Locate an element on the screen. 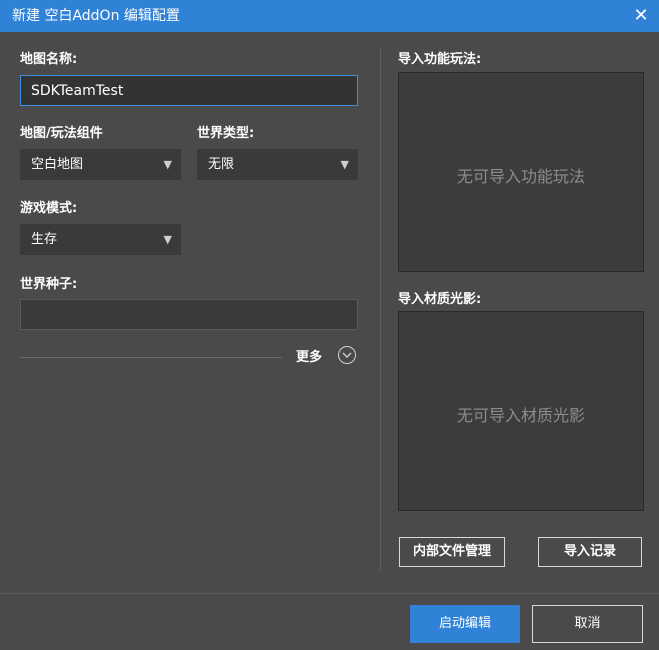  start-edit-button: 启动编辑 is located at coordinates (465, 624).